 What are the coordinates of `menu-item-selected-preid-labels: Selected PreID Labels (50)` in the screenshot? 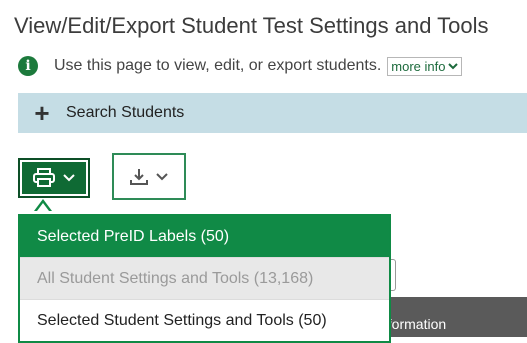 It's located at (204, 236).